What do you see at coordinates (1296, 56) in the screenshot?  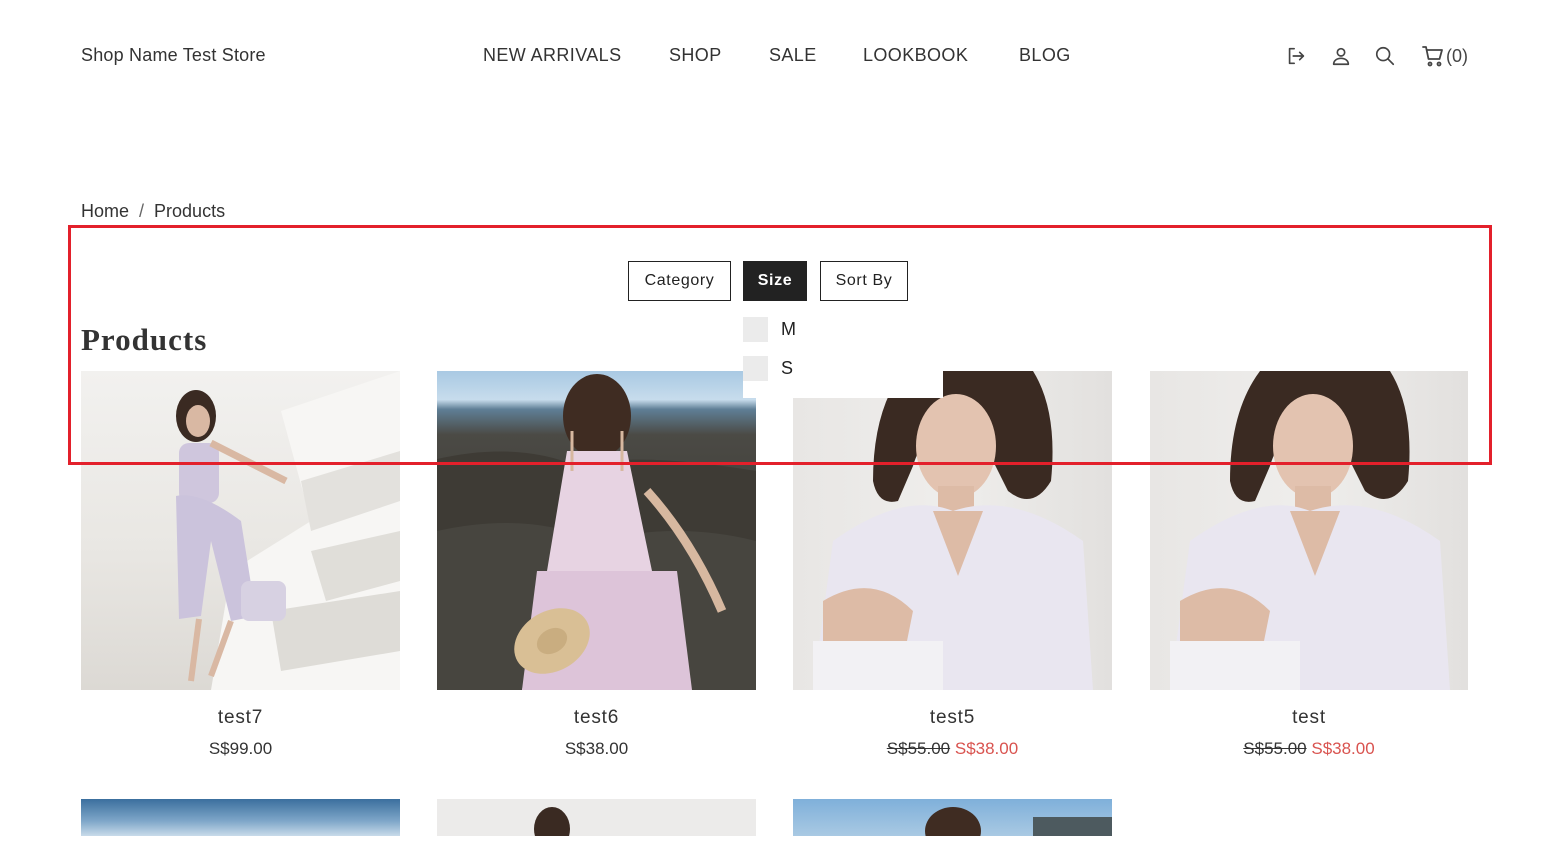 I see `logout-icon` at bounding box center [1296, 56].